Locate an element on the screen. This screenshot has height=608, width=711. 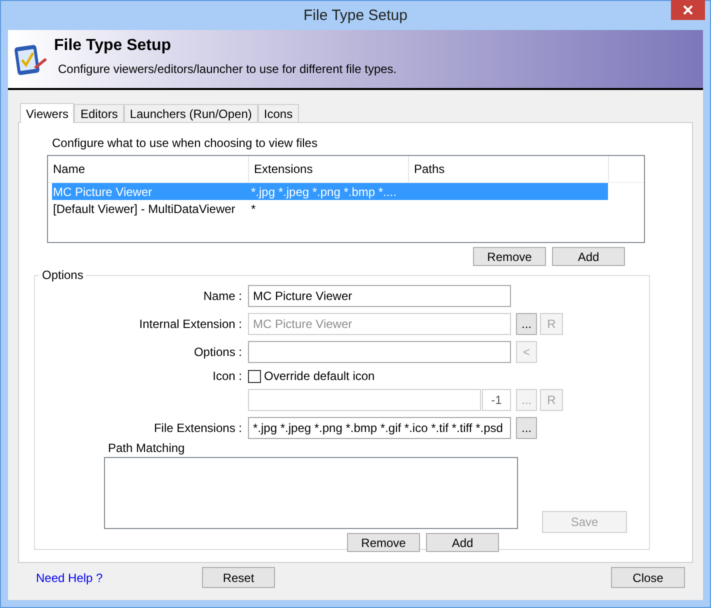
text-field is located at coordinates (379, 352).